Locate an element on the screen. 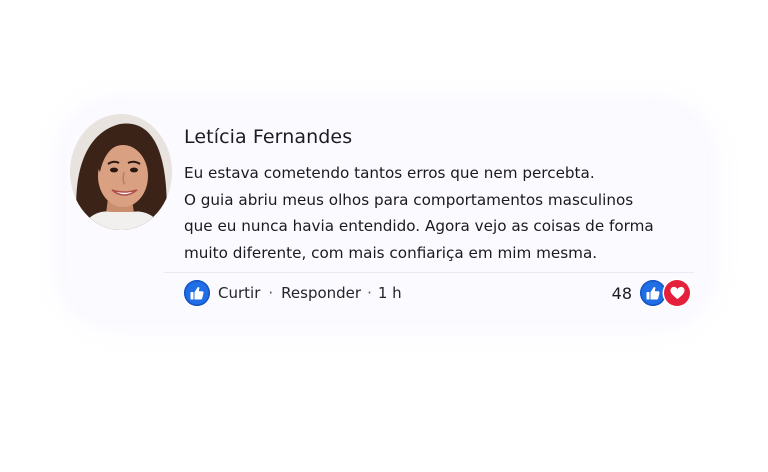  reactions: 48 is located at coordinates (651, 293).